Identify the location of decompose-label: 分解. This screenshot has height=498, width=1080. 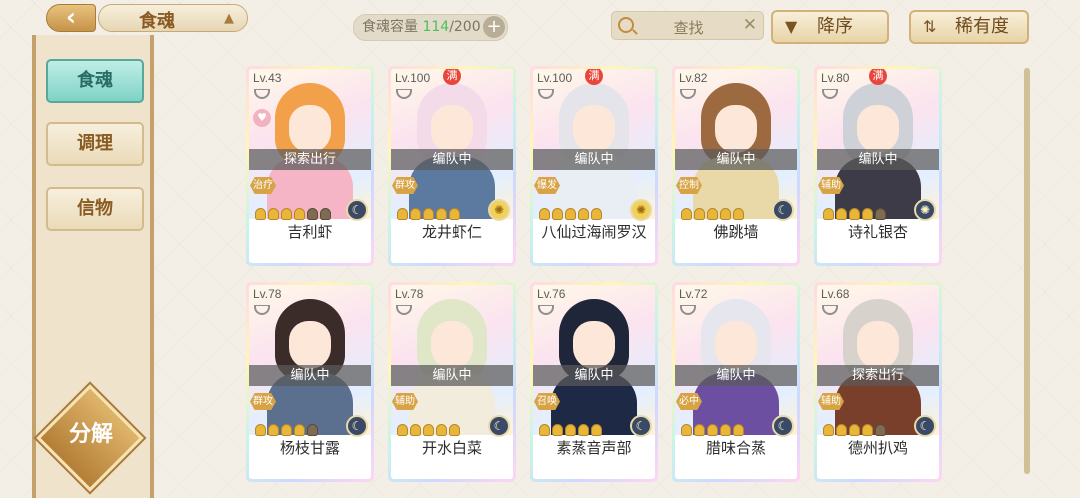
(90, 434).